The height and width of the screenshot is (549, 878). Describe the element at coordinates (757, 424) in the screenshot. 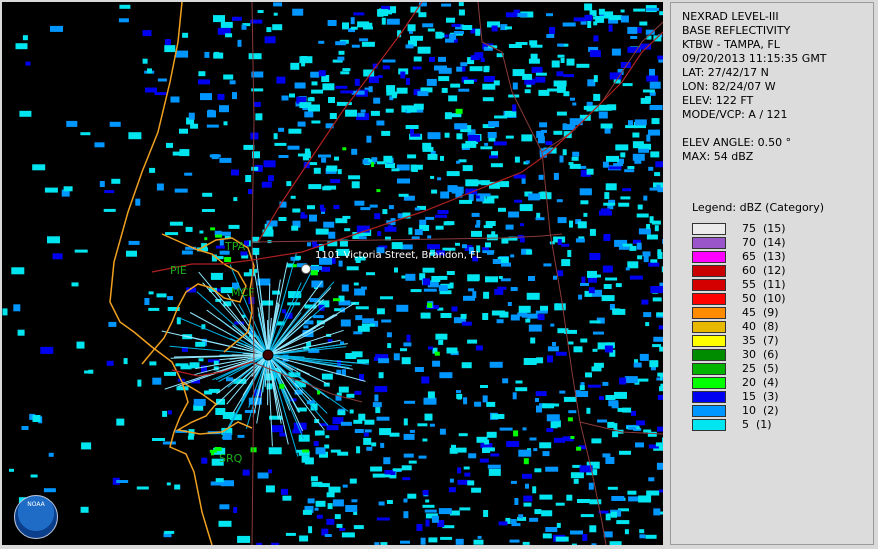

I see `legend-label: 5 (1)` at that location.